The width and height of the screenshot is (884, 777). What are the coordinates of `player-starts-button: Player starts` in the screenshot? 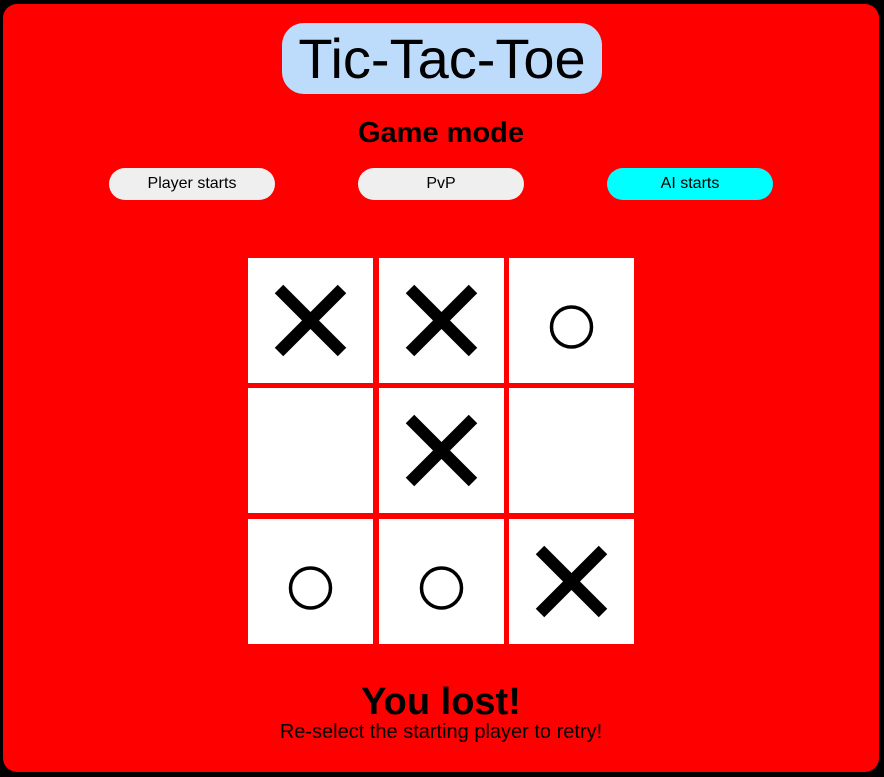 It's located at (192, 184).